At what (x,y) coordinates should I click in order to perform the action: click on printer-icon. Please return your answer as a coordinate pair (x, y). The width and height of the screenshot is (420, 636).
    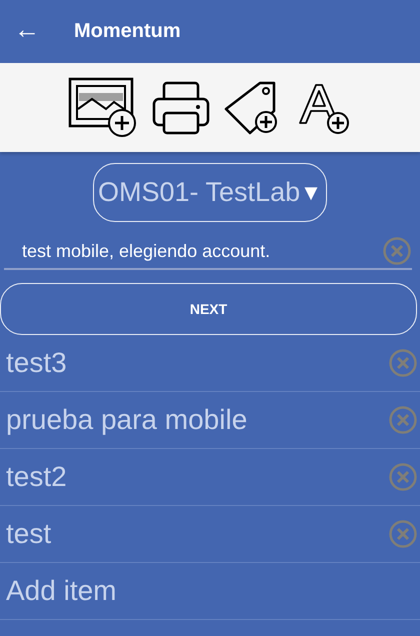
    Looking at the image, I should click on (181, 107).